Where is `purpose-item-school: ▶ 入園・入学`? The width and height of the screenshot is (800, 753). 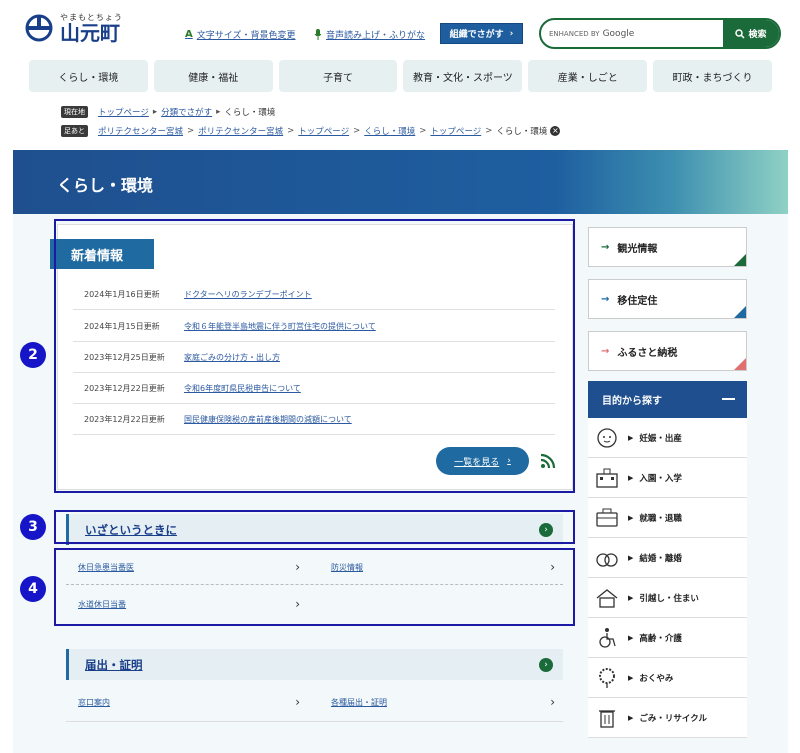
purpose-item-school: ▶ 入園・入学 is located at coordinates (667, 478).